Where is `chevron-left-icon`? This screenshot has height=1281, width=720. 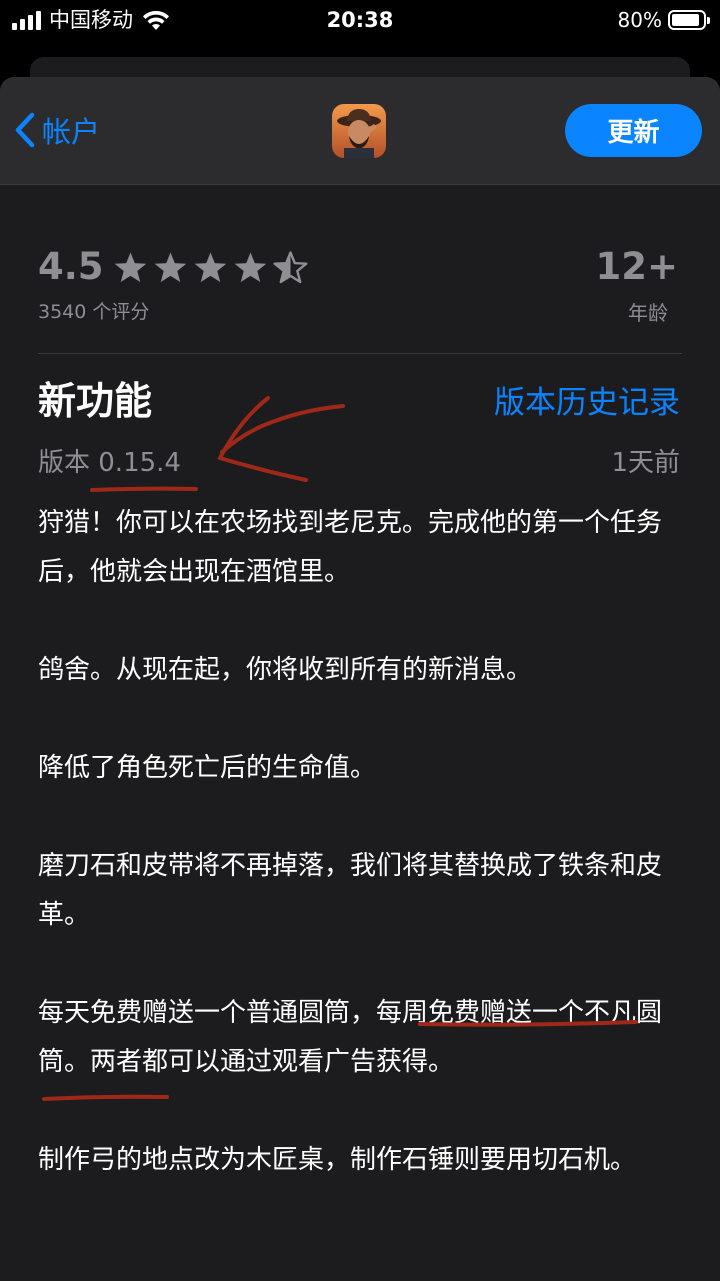
chevron-left-icon is located at coordinates (25, 130).